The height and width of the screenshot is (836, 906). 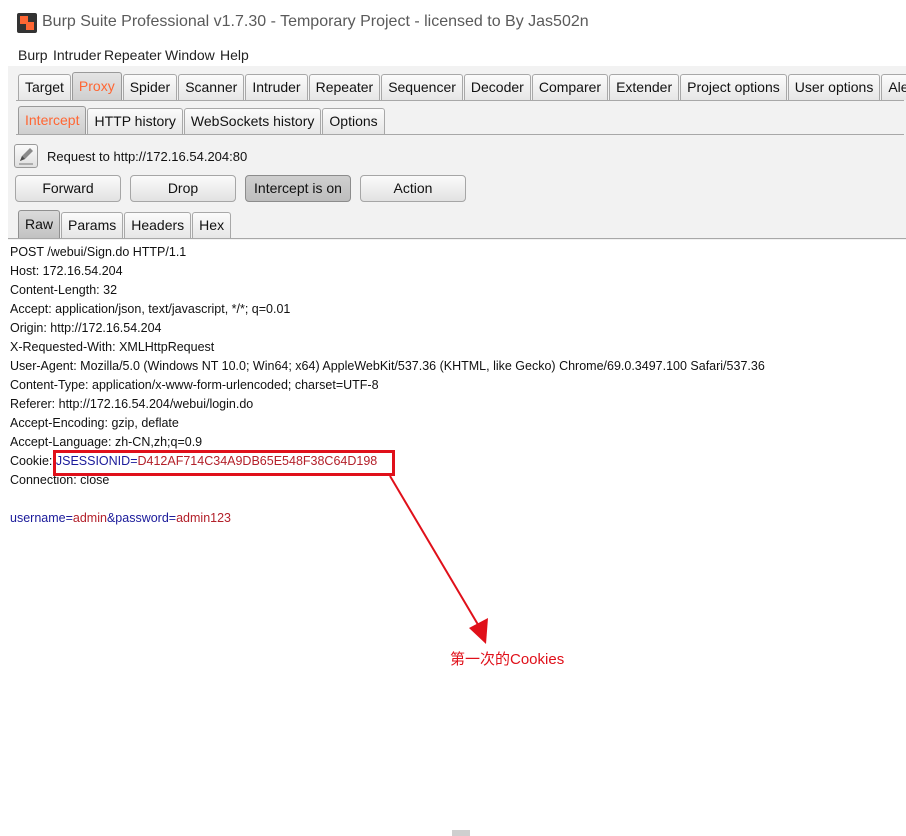 I want to click on body-value-password: admin123, so click(x=204, y=518).